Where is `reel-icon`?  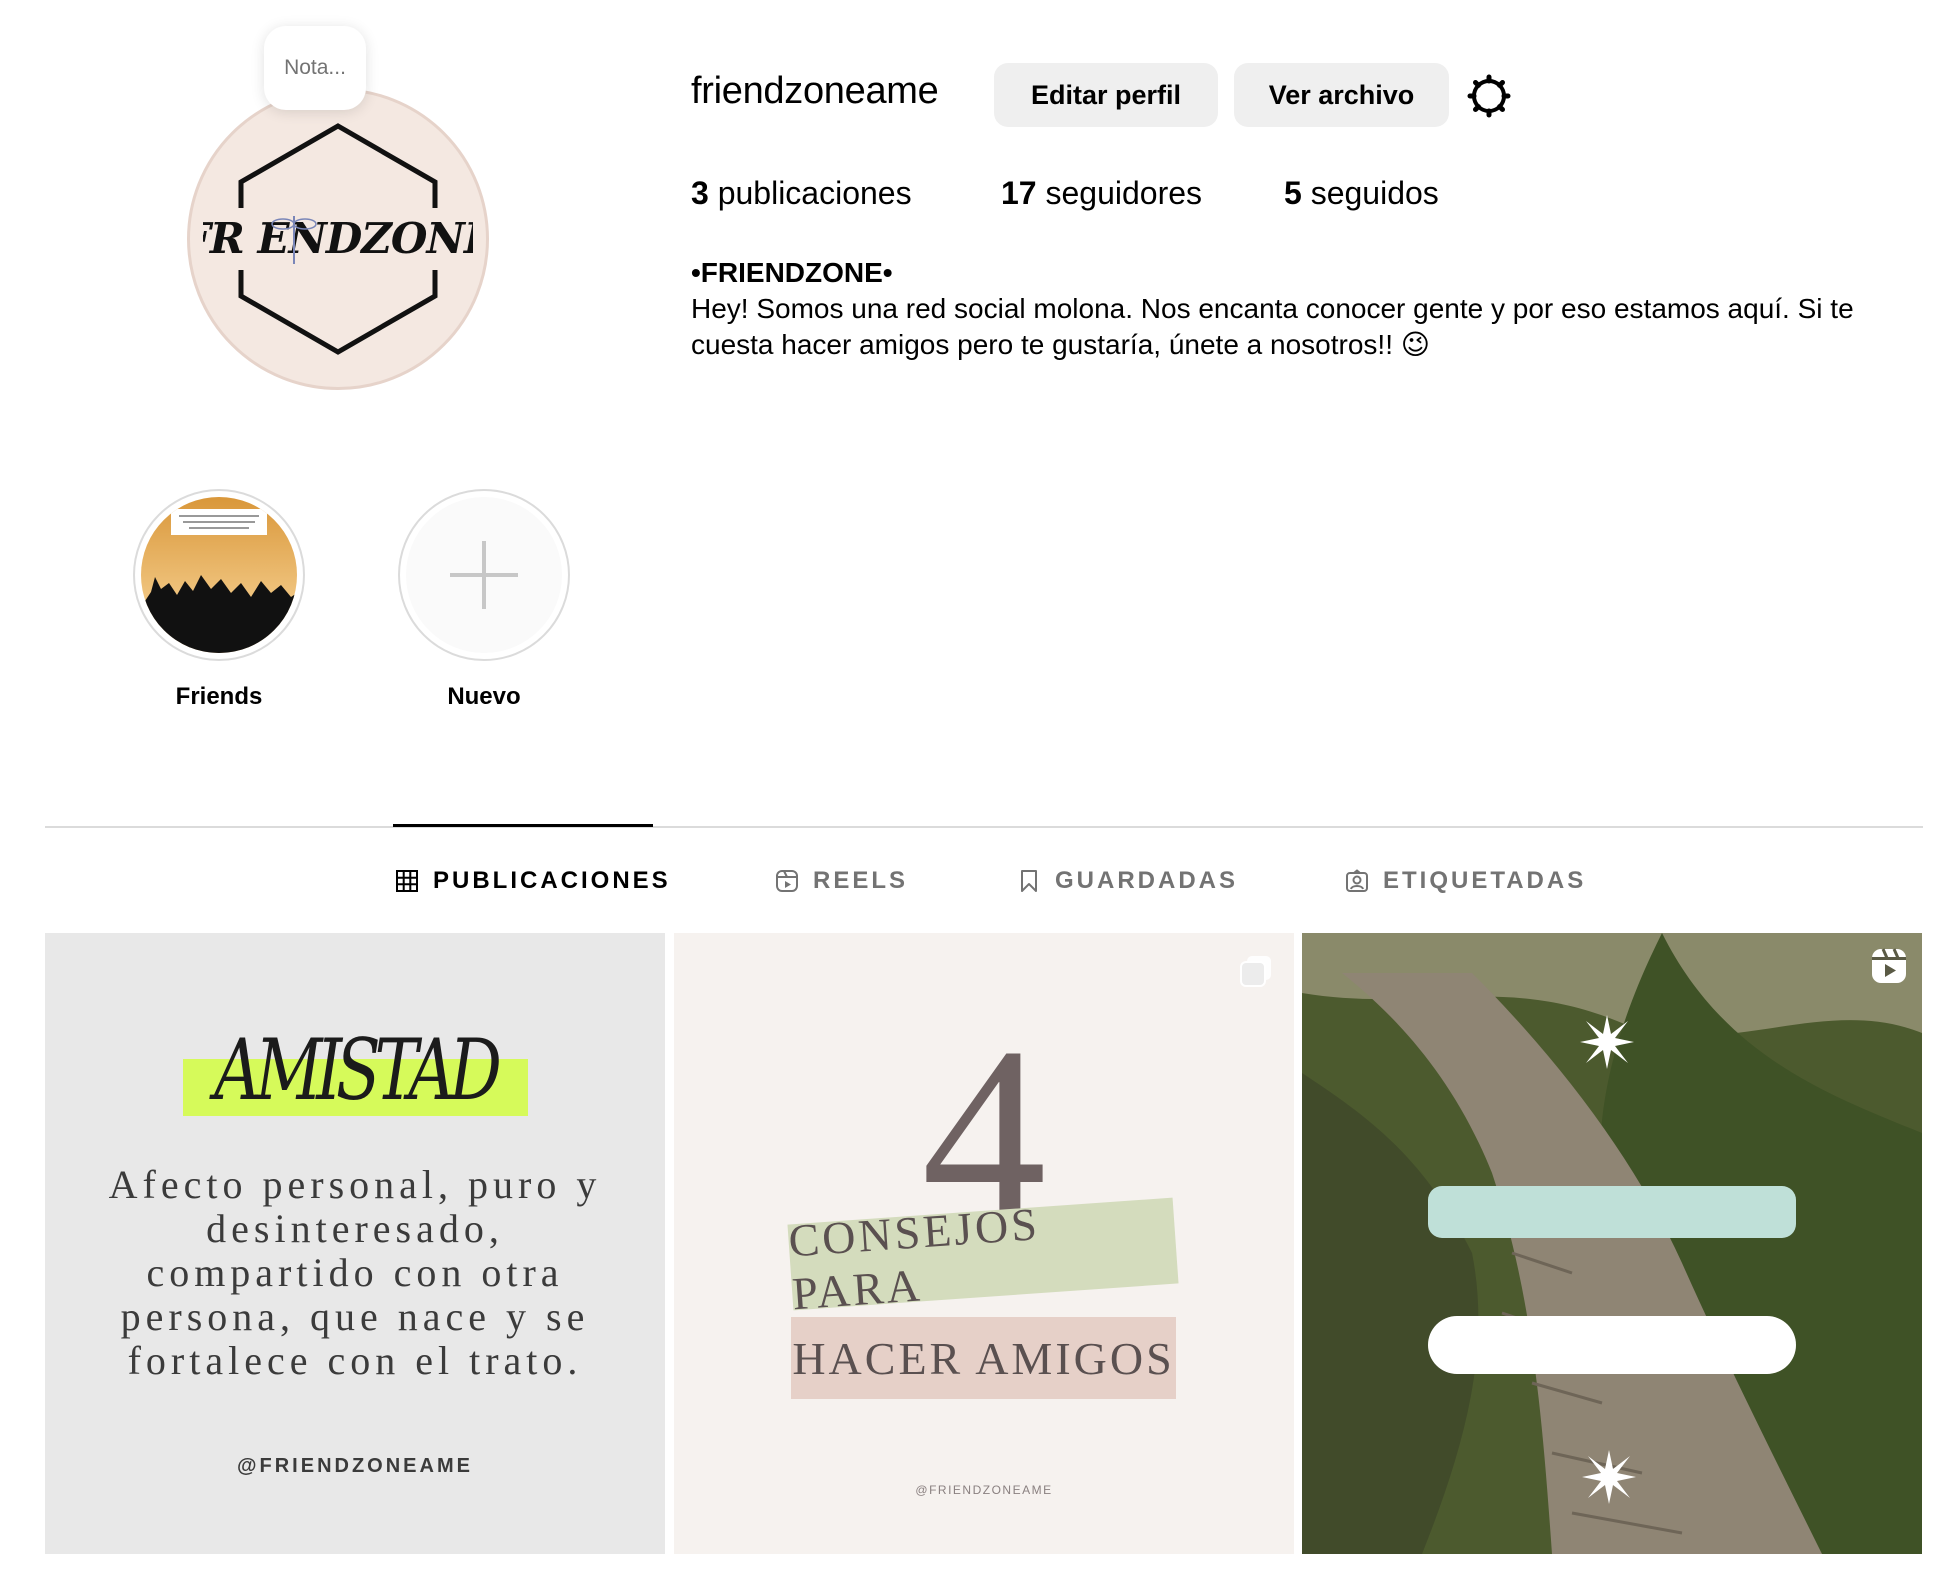 reel-icon is located at coordinates (1889, 965).